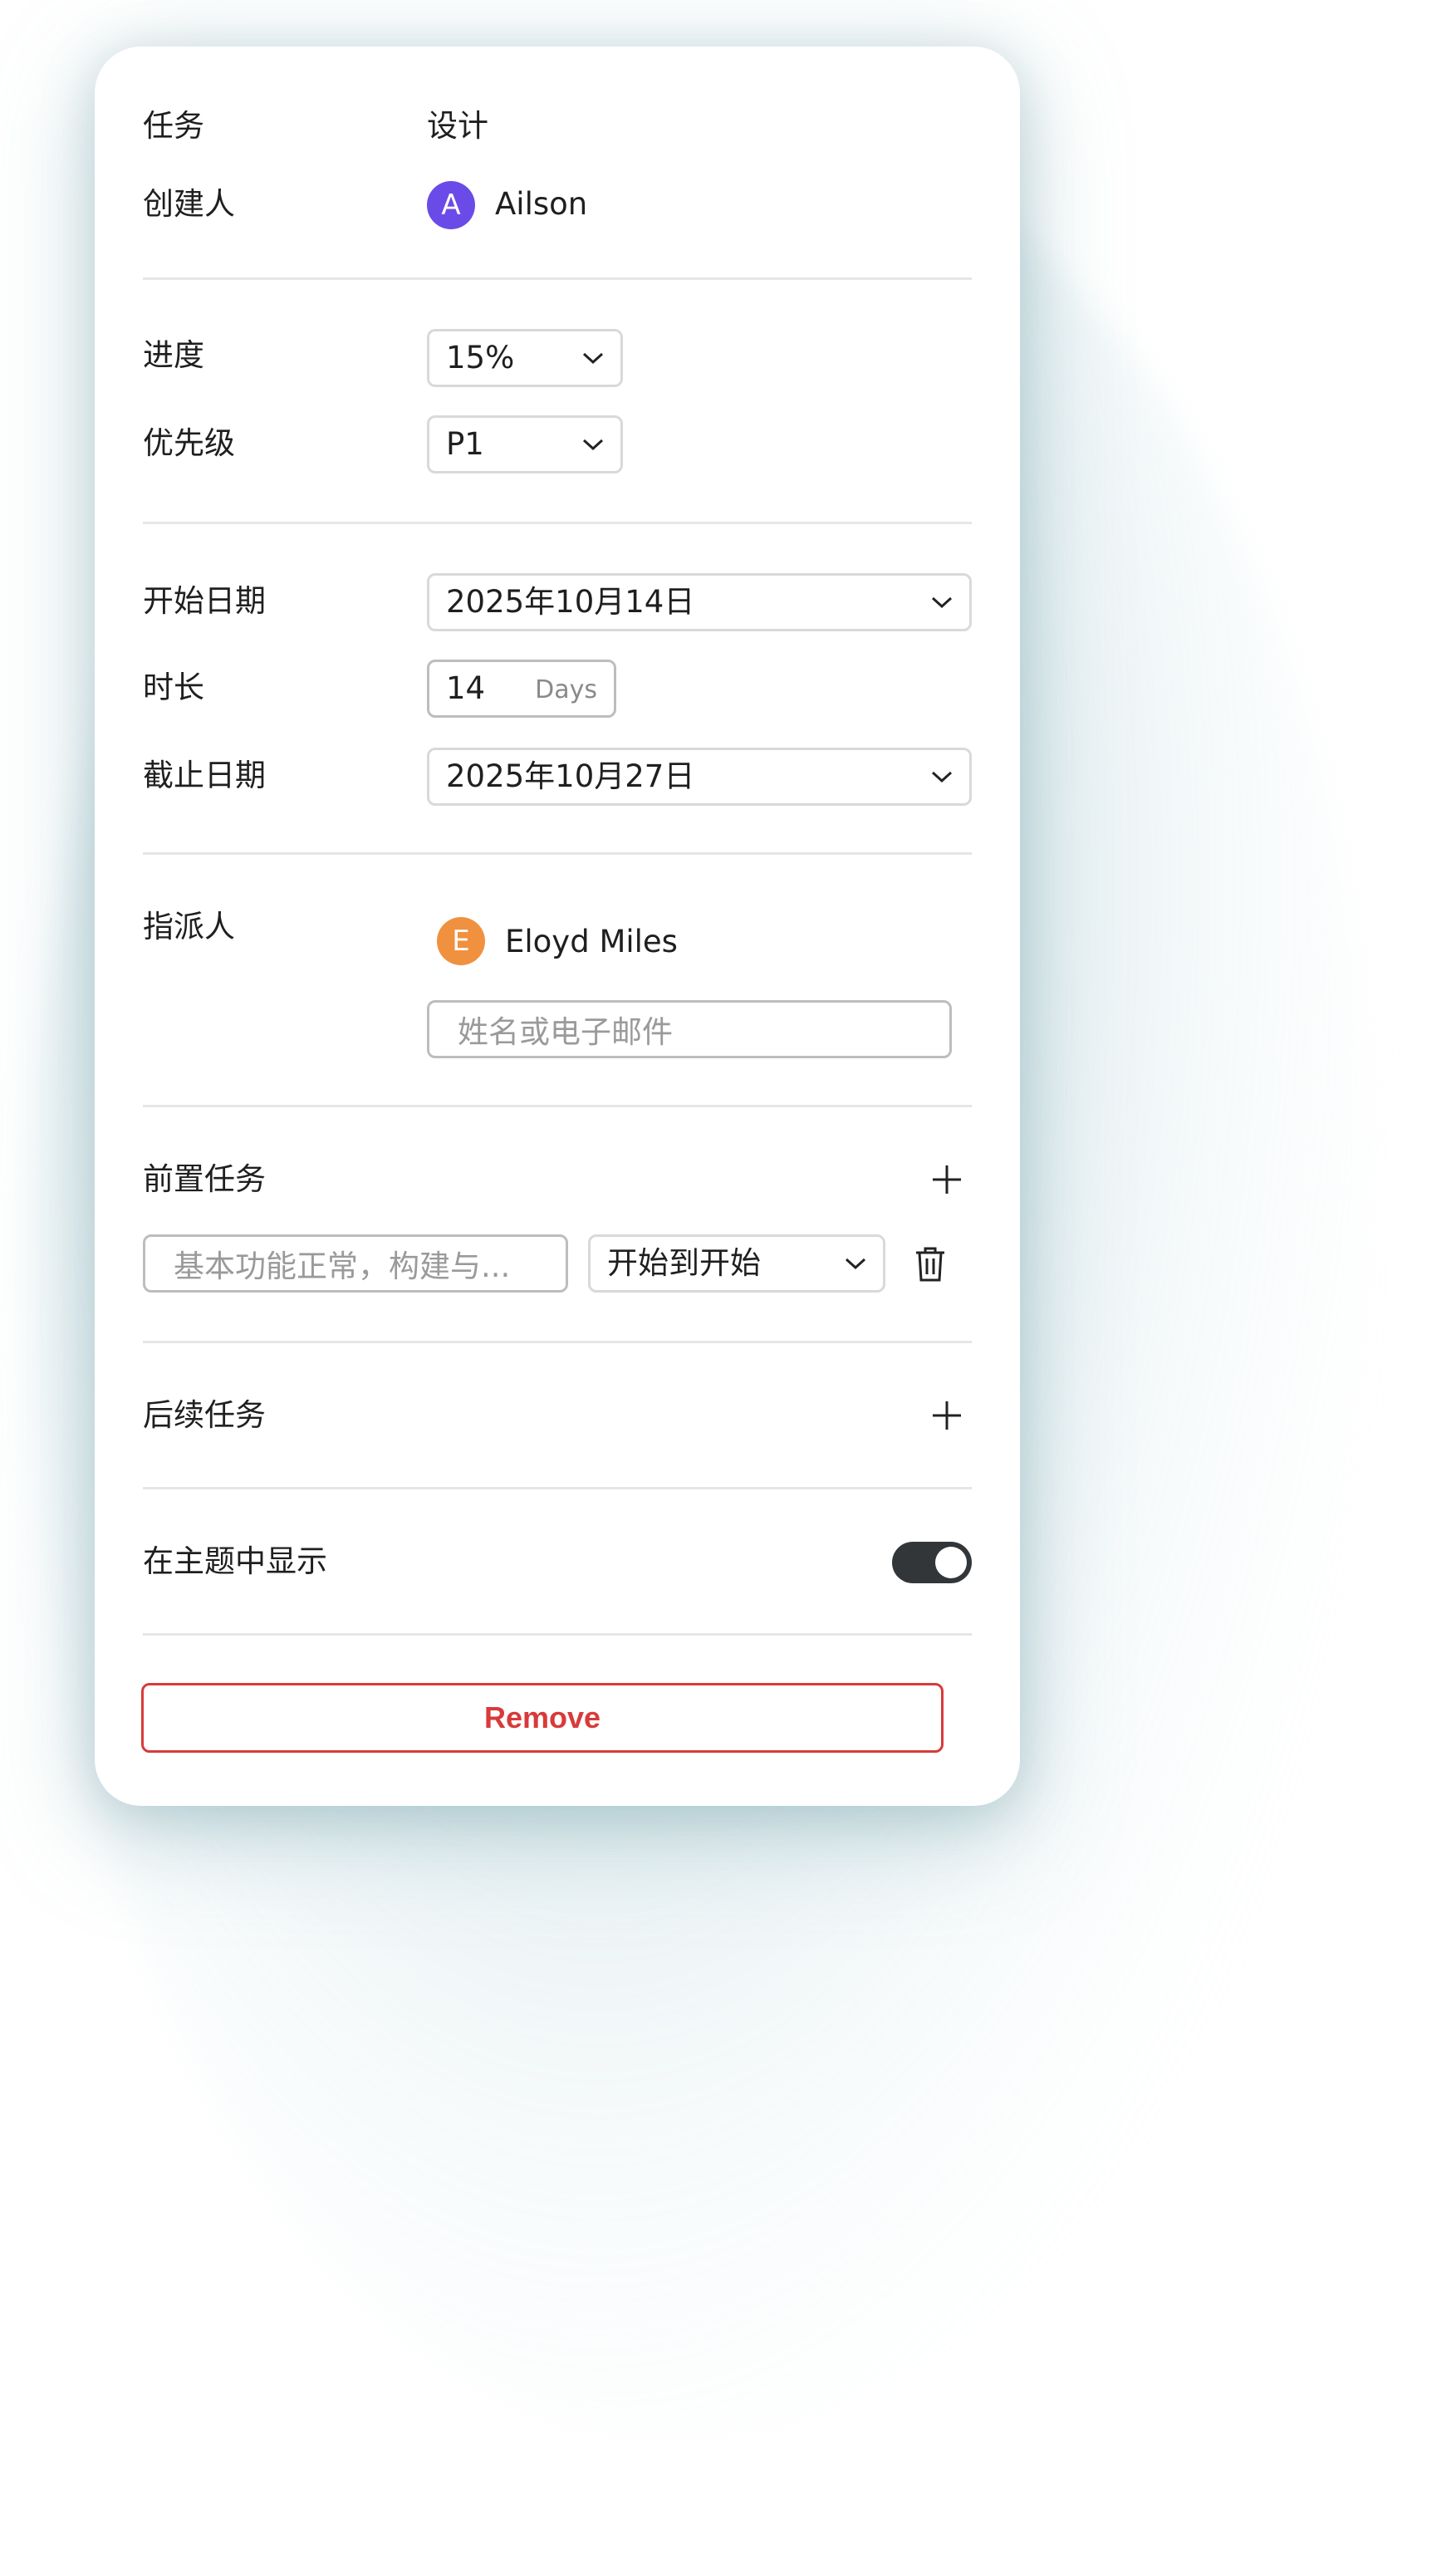 The width and height of the screenshot is (1456, 2556). I want to click on remove-button: Remove, so click(542, 1718).